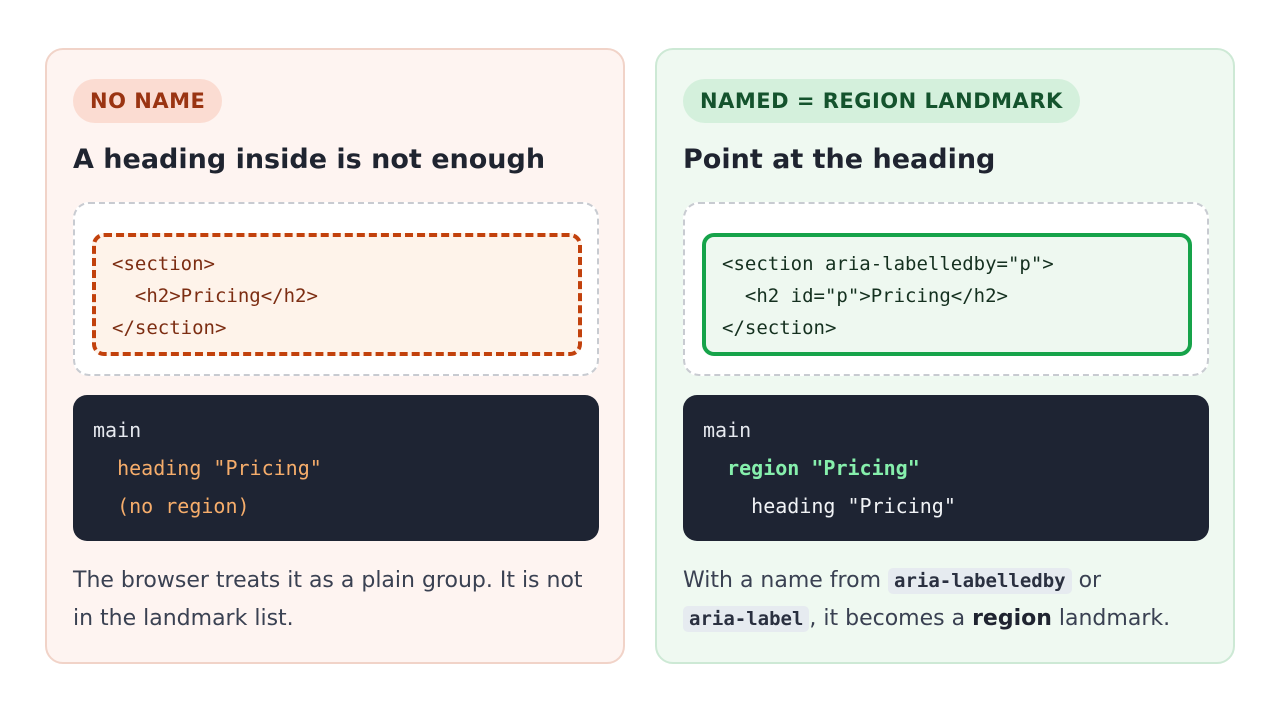 Image resolution: width=1280 pixels, height=718 pixels. Describe the element at coordinates (1012, 618) in the screenshot. I see `region-emphasis: region` at that location.